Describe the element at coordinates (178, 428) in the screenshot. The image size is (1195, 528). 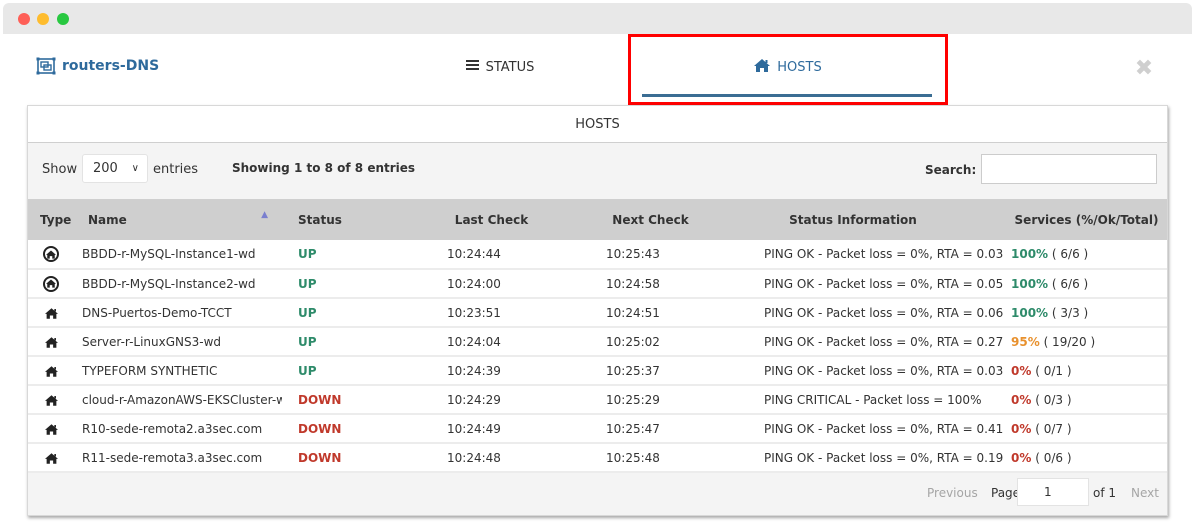
I see `host-name: R10-sede-remota2.a3sec.com` at that location.